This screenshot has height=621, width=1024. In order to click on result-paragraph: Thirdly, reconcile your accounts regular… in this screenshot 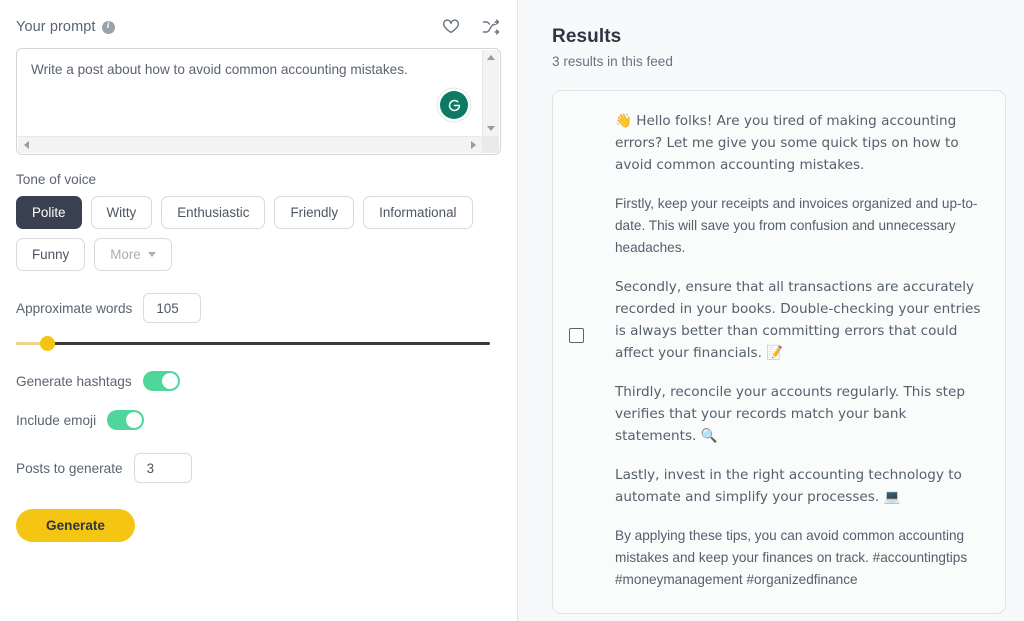, I will do `click(790, 414)`.